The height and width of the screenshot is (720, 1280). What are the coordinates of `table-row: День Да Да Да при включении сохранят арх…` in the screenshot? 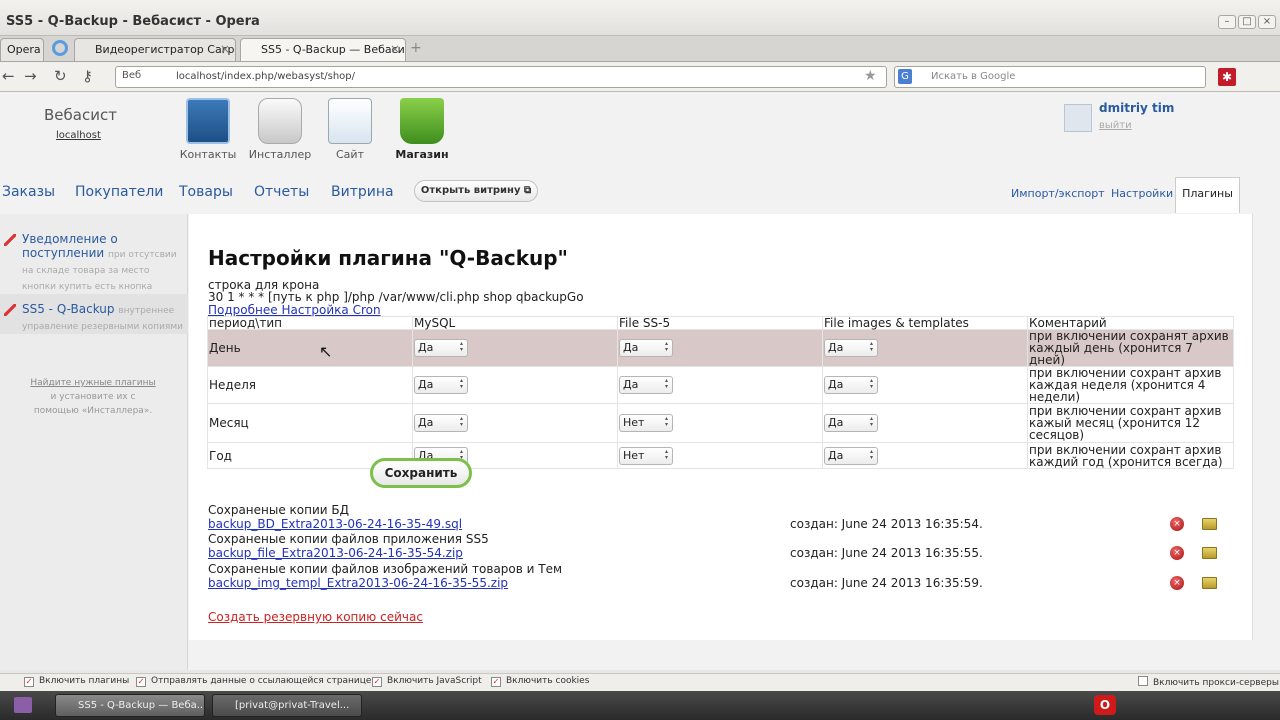 It's located at (720, 348).